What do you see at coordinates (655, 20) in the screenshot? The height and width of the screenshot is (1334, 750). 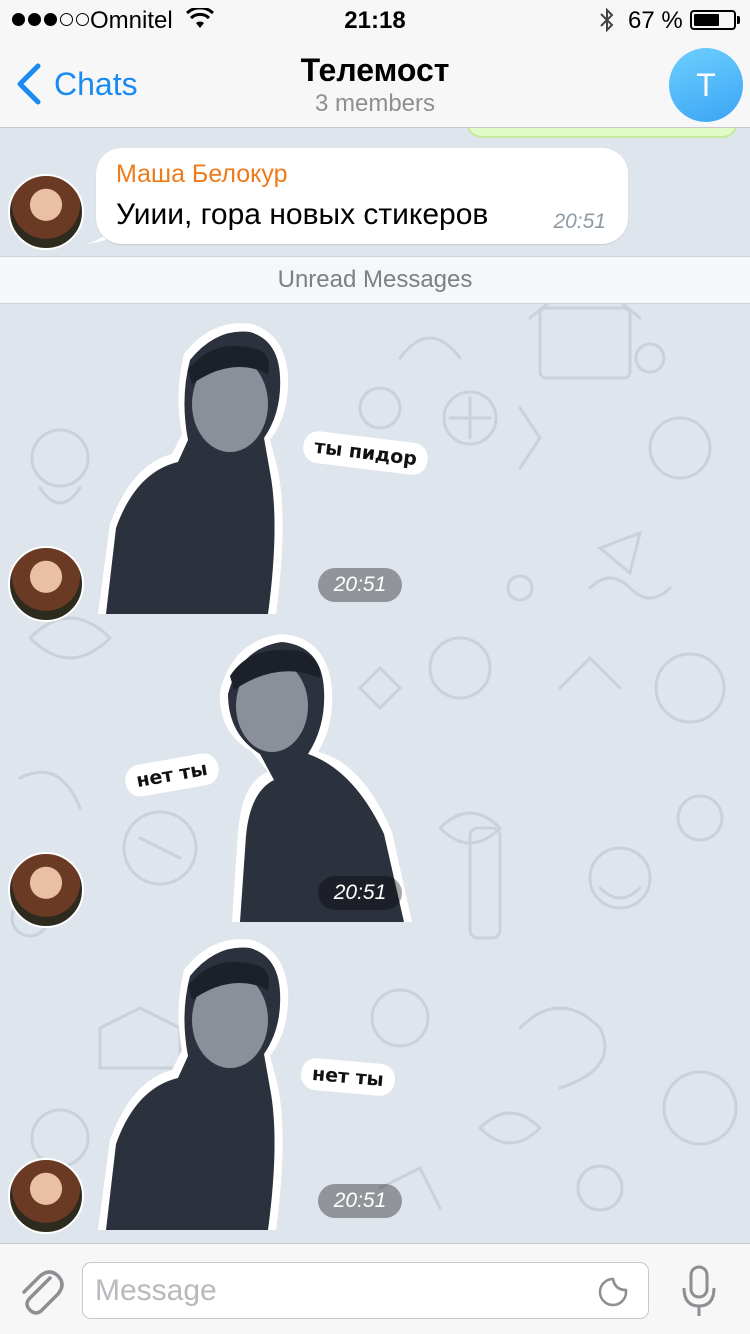 I see `battery-percentage: 67 %` at bounding box center [655, 20].